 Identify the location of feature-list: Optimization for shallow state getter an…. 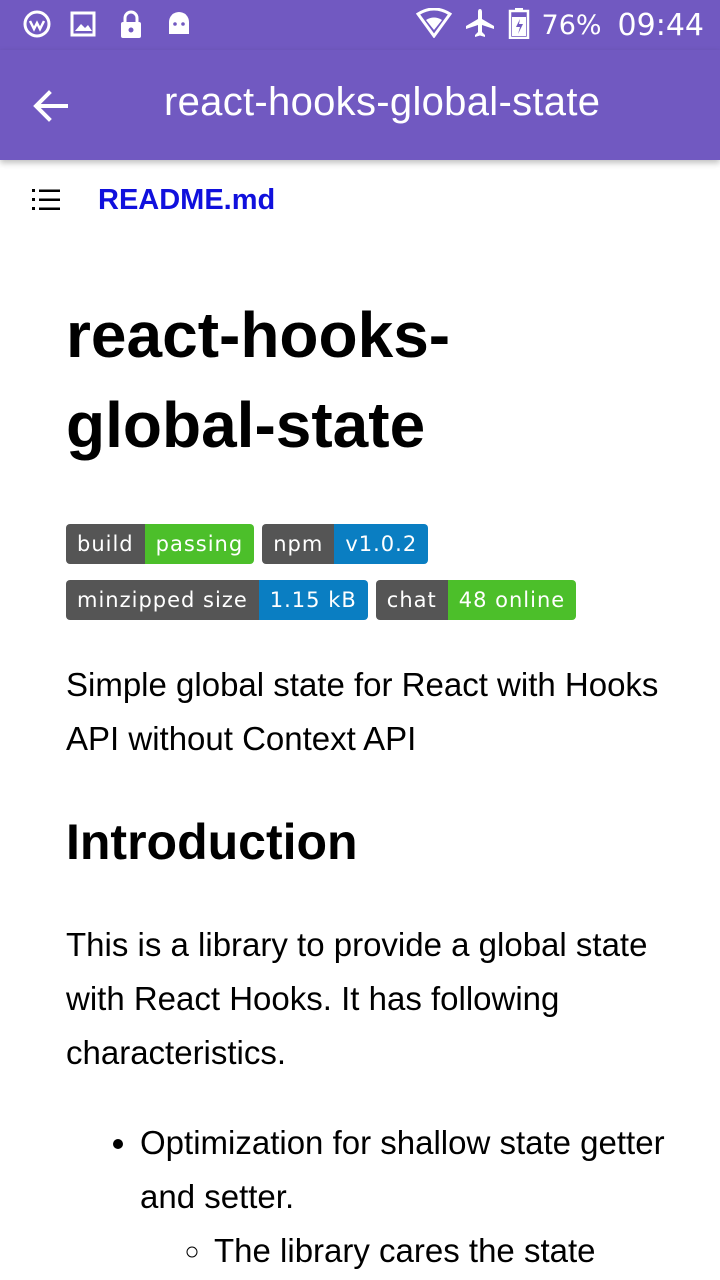
(366, 1197).